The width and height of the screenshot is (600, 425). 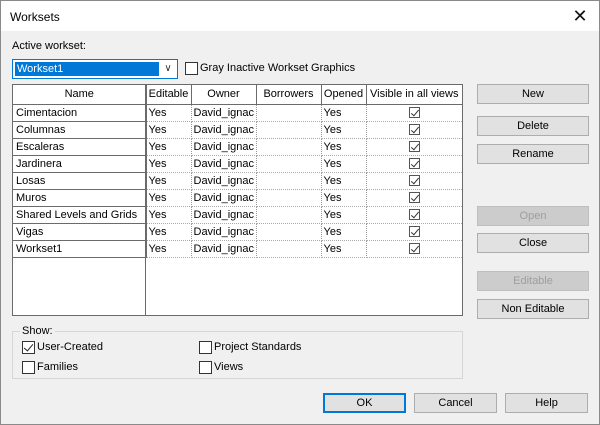 I want to click on cancel-button: Cancel, so click(x=455, y=403).